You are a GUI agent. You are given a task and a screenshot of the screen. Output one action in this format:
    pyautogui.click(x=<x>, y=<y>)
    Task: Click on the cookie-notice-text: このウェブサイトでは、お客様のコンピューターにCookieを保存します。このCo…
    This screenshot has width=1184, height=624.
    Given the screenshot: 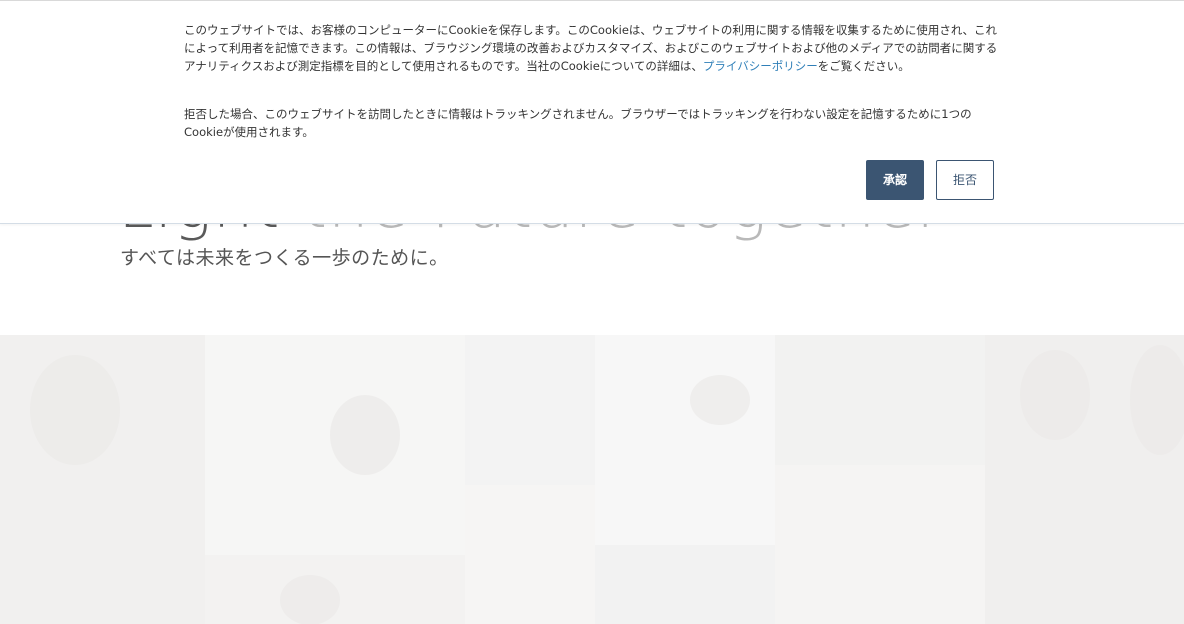 What is the action you would take?
    pyautogui.click(x=592, y=48)
    